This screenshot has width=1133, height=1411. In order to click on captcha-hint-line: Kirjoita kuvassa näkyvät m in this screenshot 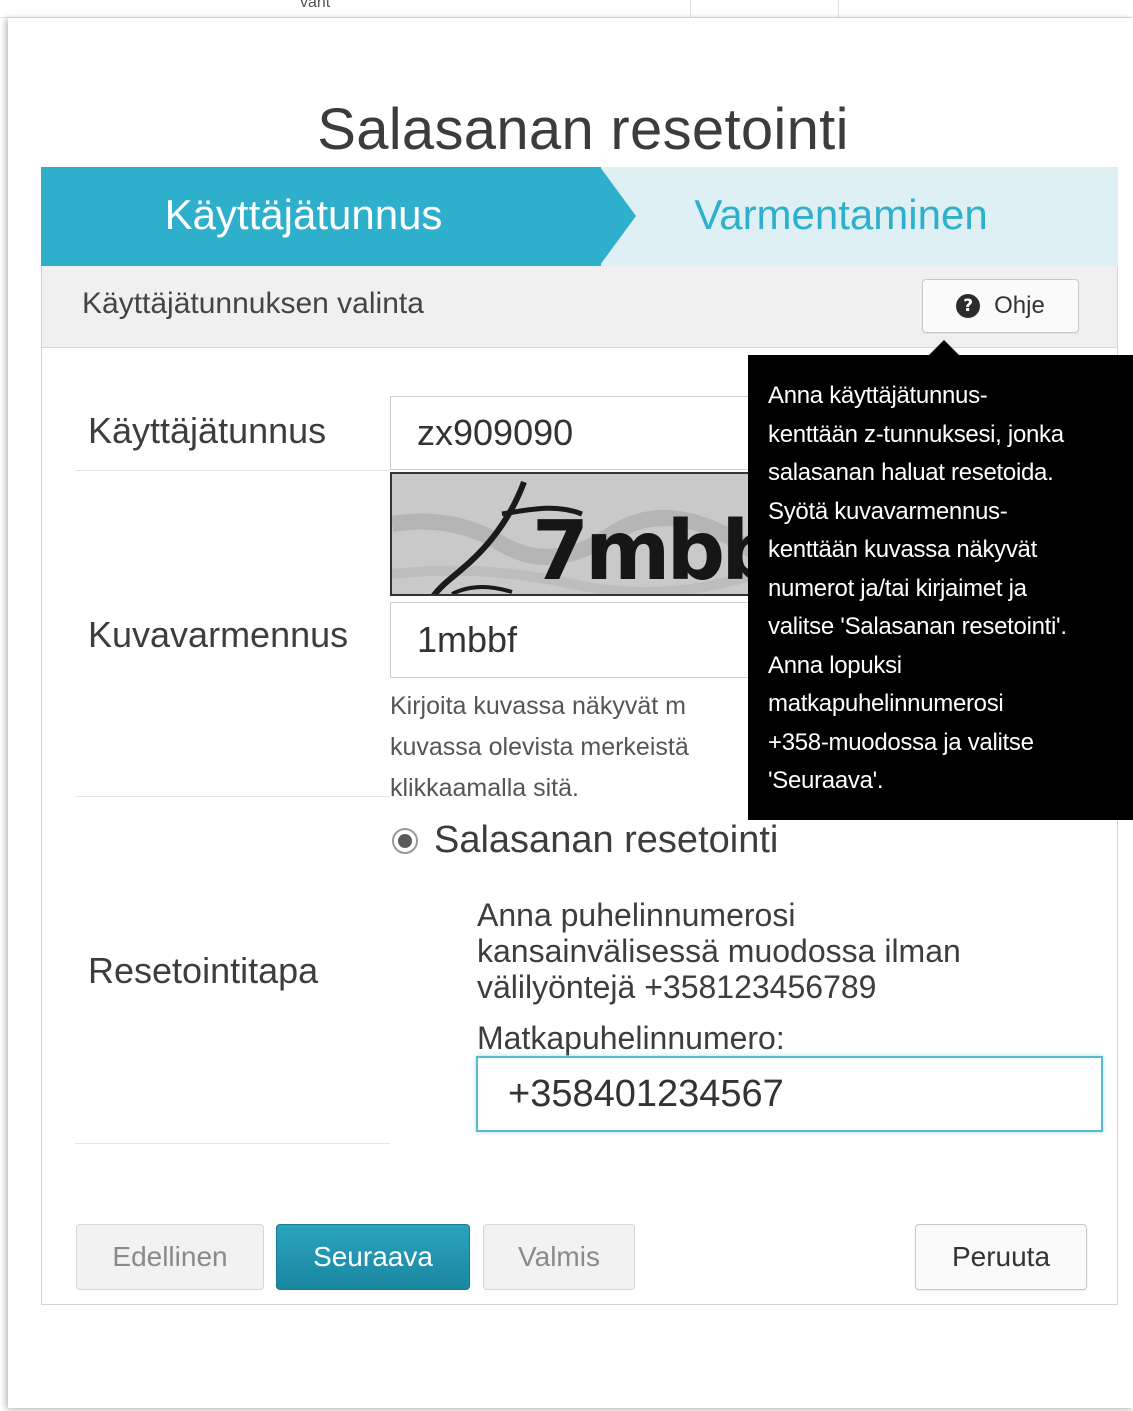, I will do `click(538, 706)`.